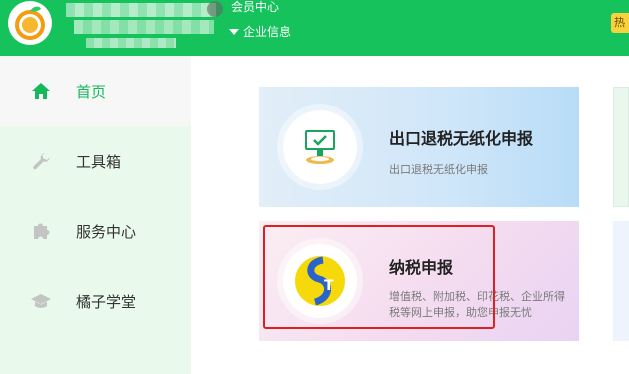  Describe the element at coordinates (379, 277) in the screenshot. I see `highlight-box` at that location.